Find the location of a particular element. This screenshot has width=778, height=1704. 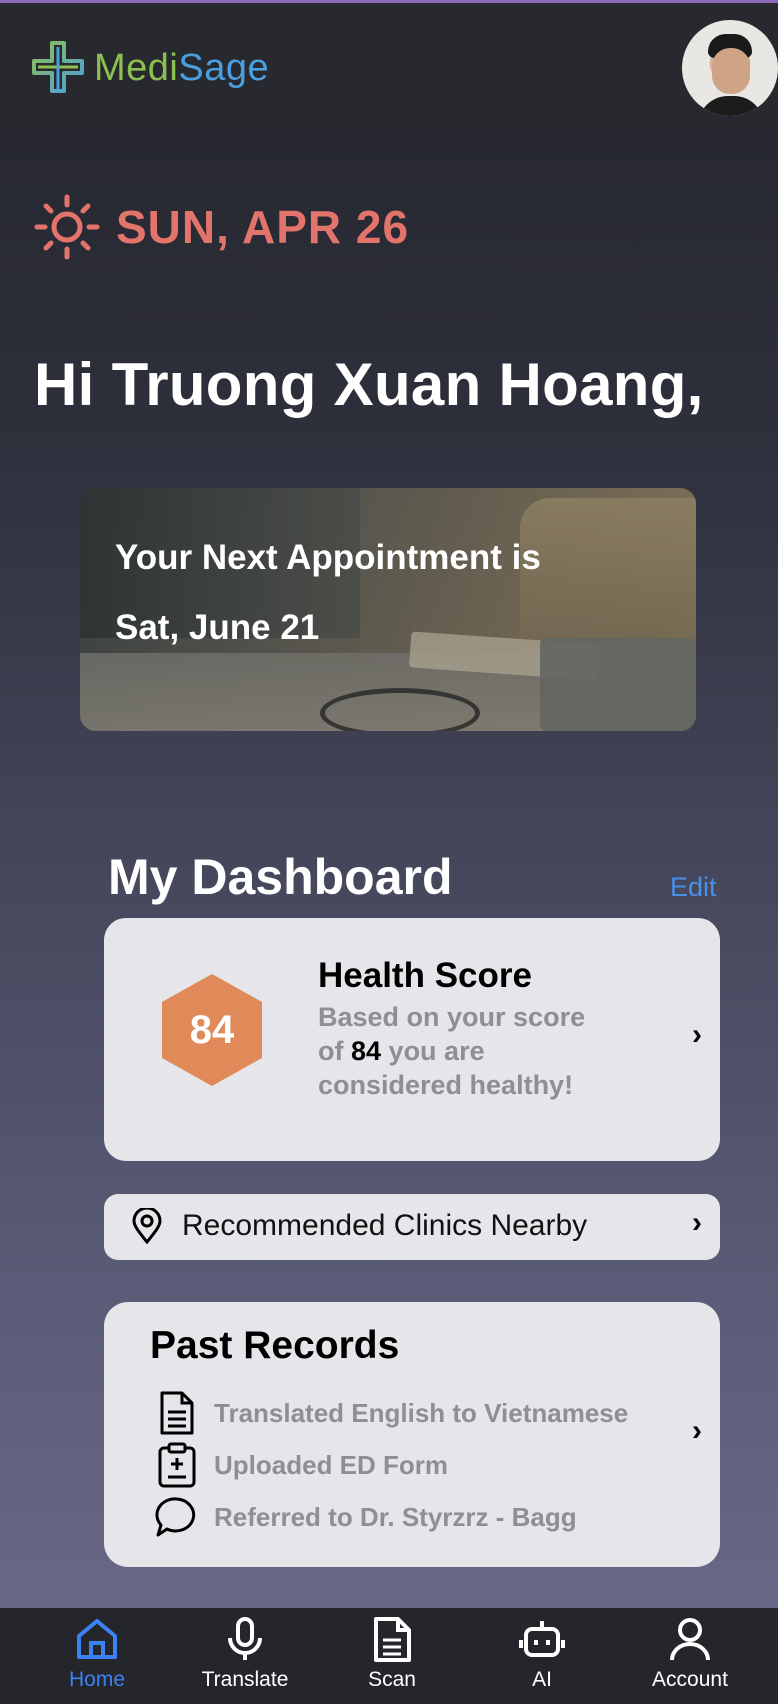

health-score-title: Health Score is located at coordinates (425, 975).